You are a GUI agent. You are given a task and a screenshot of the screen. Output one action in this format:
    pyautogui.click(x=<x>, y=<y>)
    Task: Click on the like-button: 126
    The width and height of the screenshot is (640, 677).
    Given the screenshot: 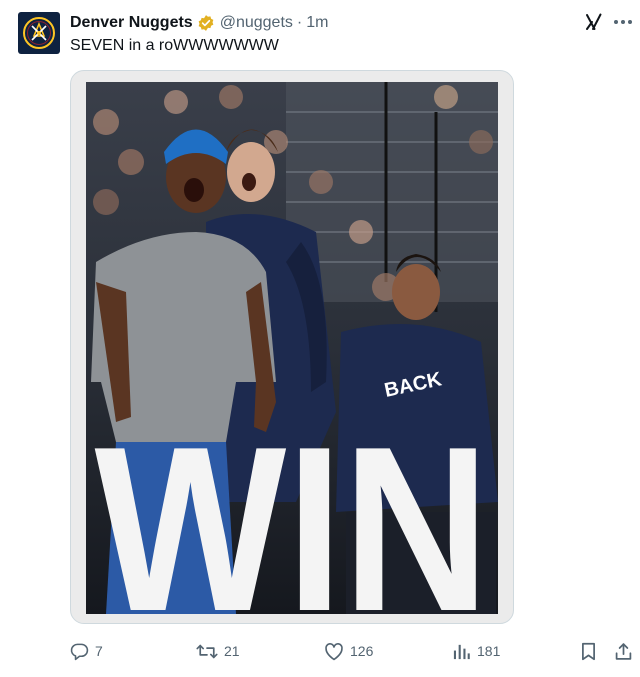 What is the action you would take?
    pyautogui.click(x=348, y=651)
    